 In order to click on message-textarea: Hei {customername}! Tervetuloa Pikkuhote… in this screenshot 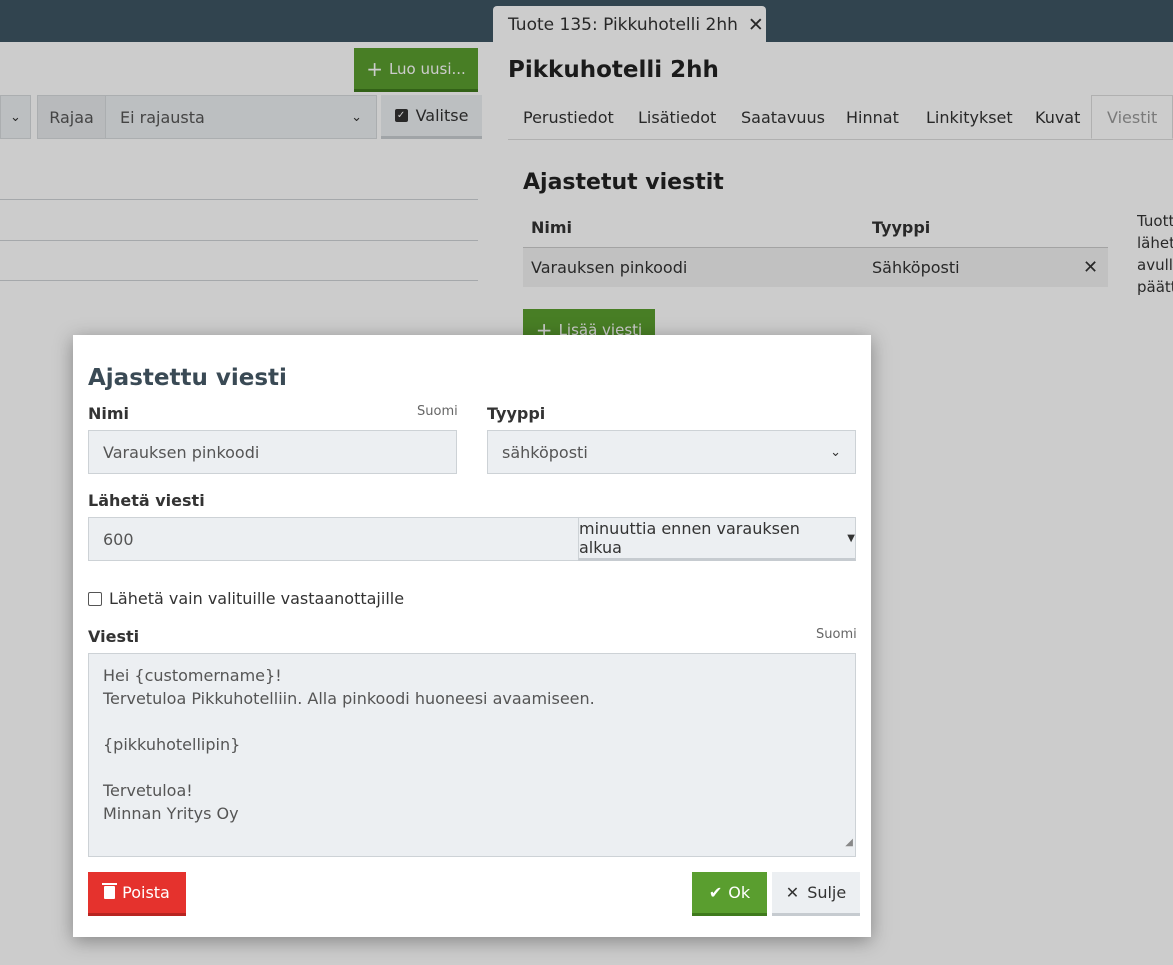, I will do `click(472, 755)`.